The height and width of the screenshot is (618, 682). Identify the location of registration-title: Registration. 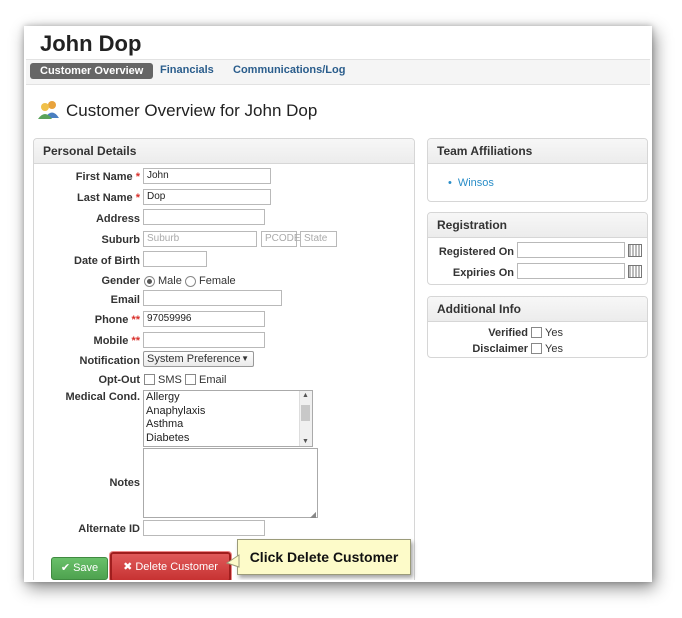
(537, 225).